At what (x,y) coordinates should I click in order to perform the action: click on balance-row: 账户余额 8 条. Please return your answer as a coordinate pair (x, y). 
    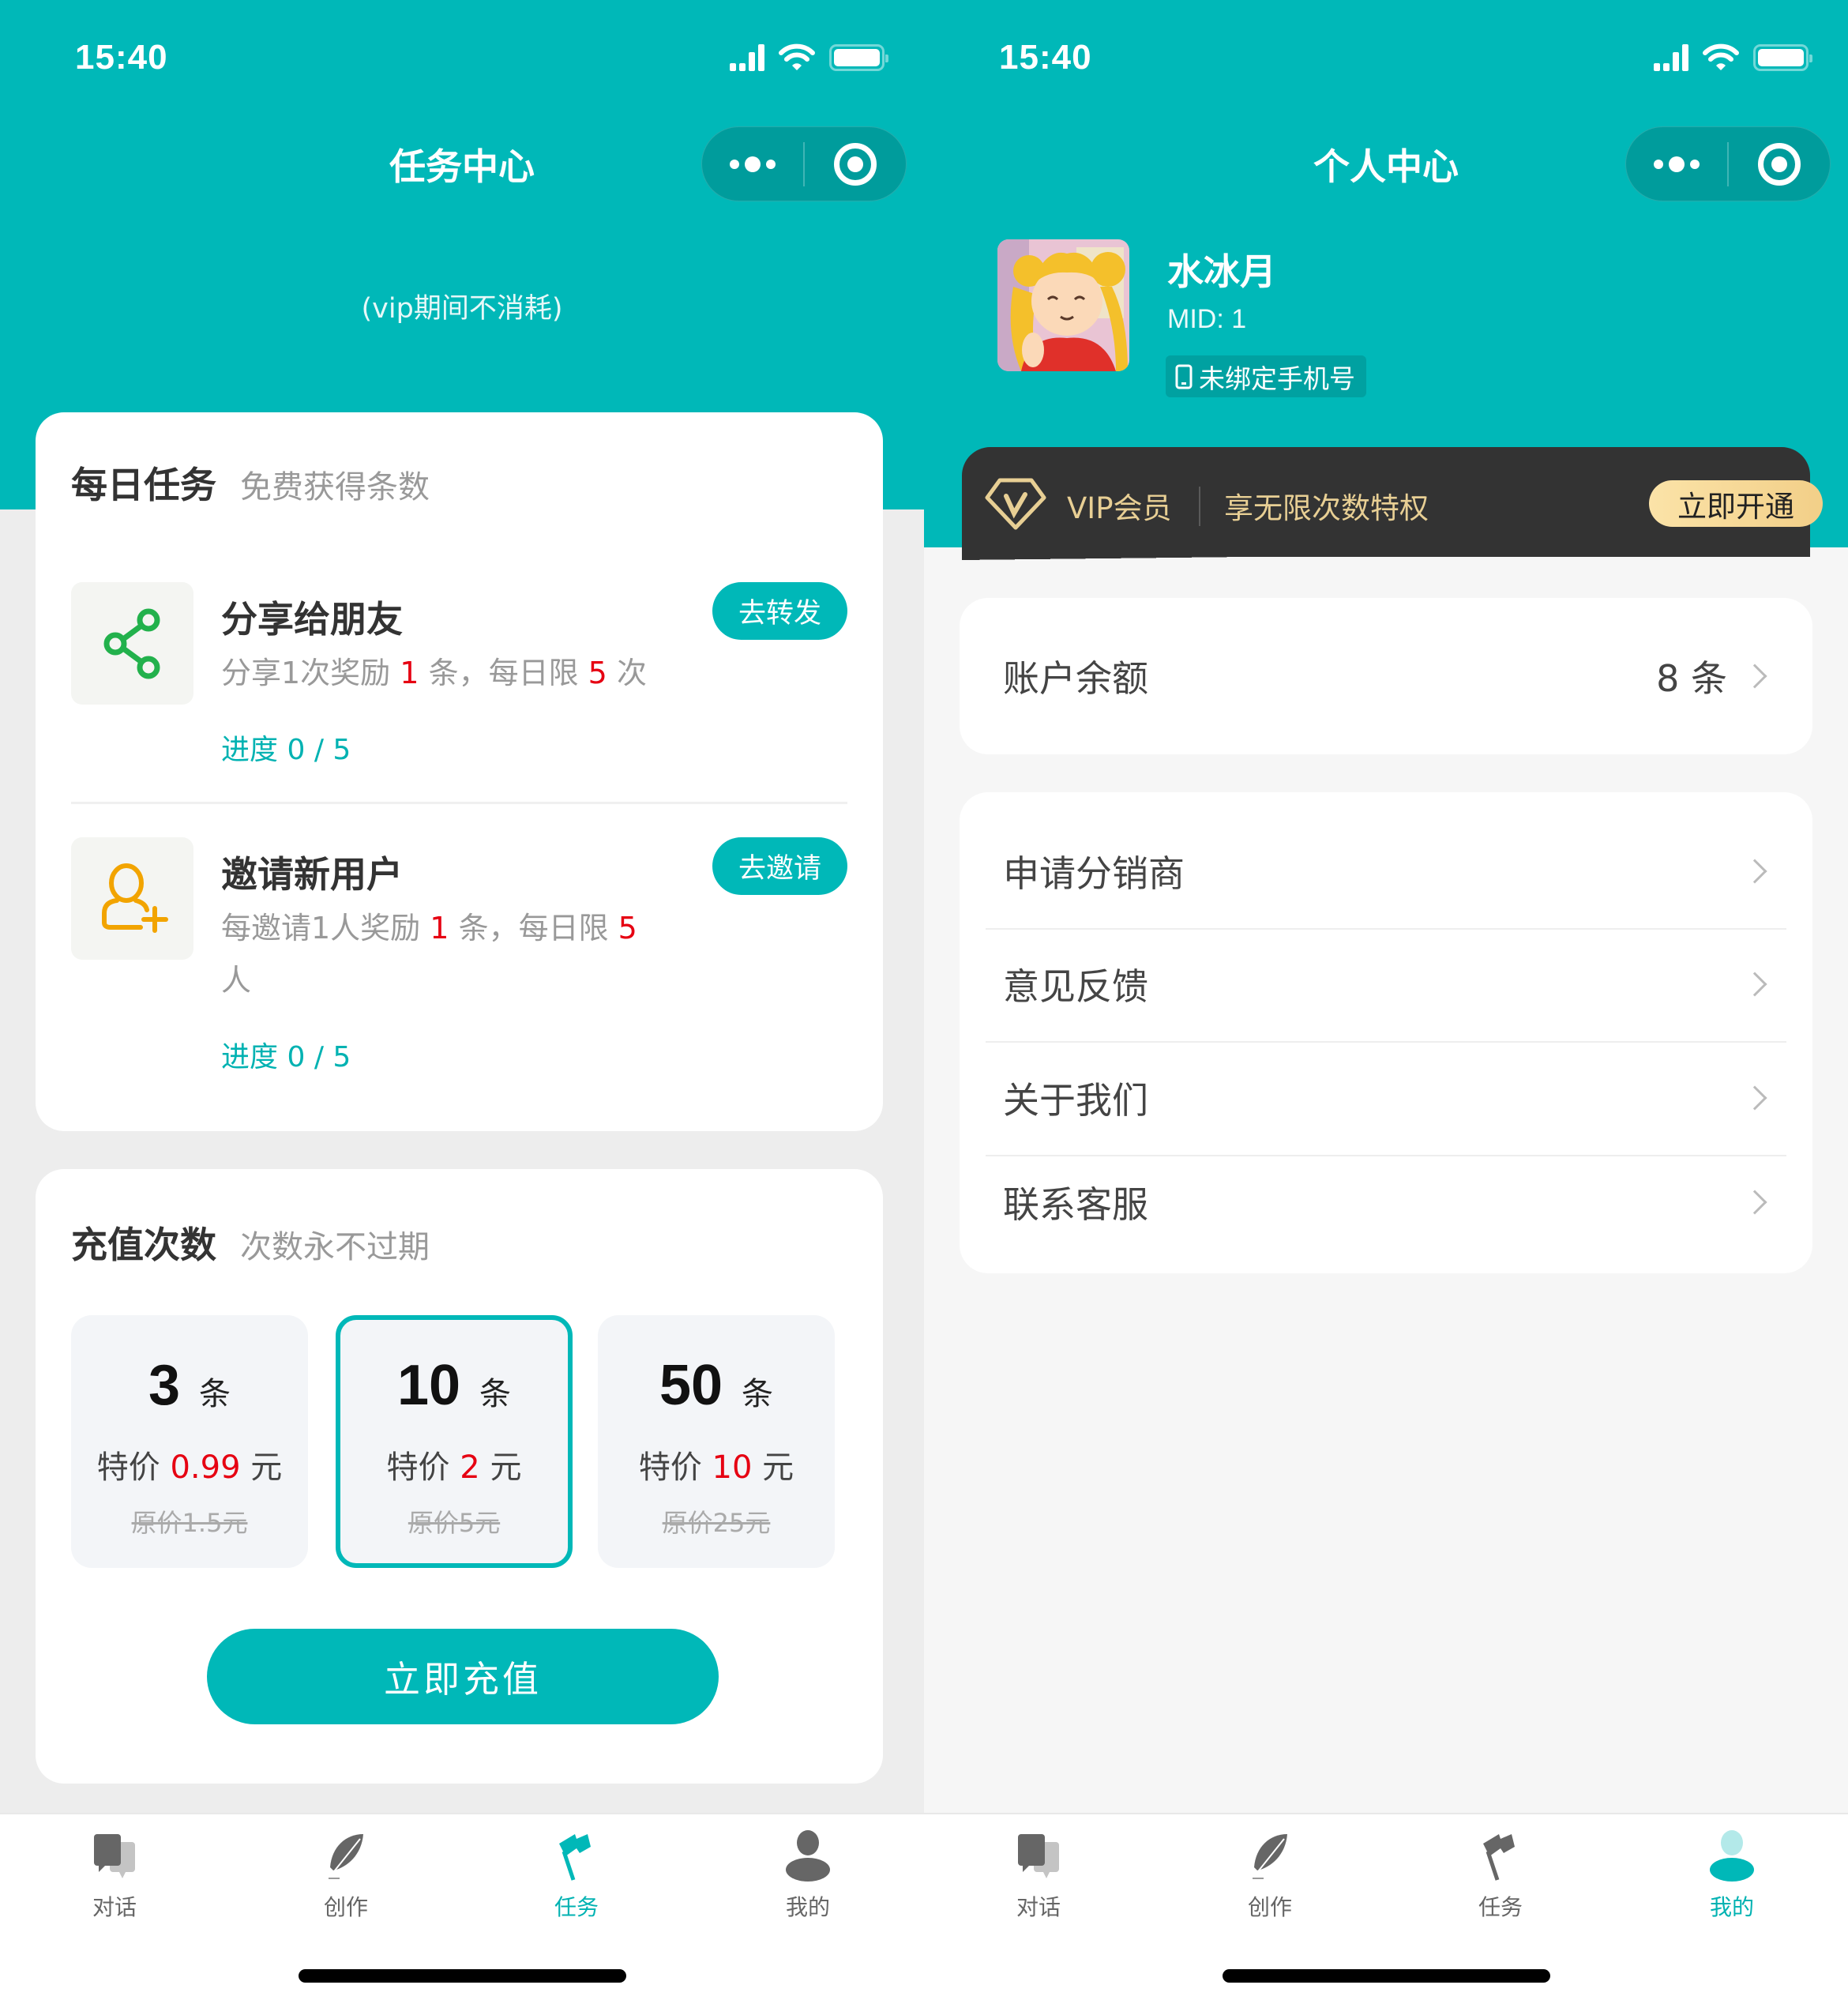
    Looking at the image, I should click on (1386, 676).